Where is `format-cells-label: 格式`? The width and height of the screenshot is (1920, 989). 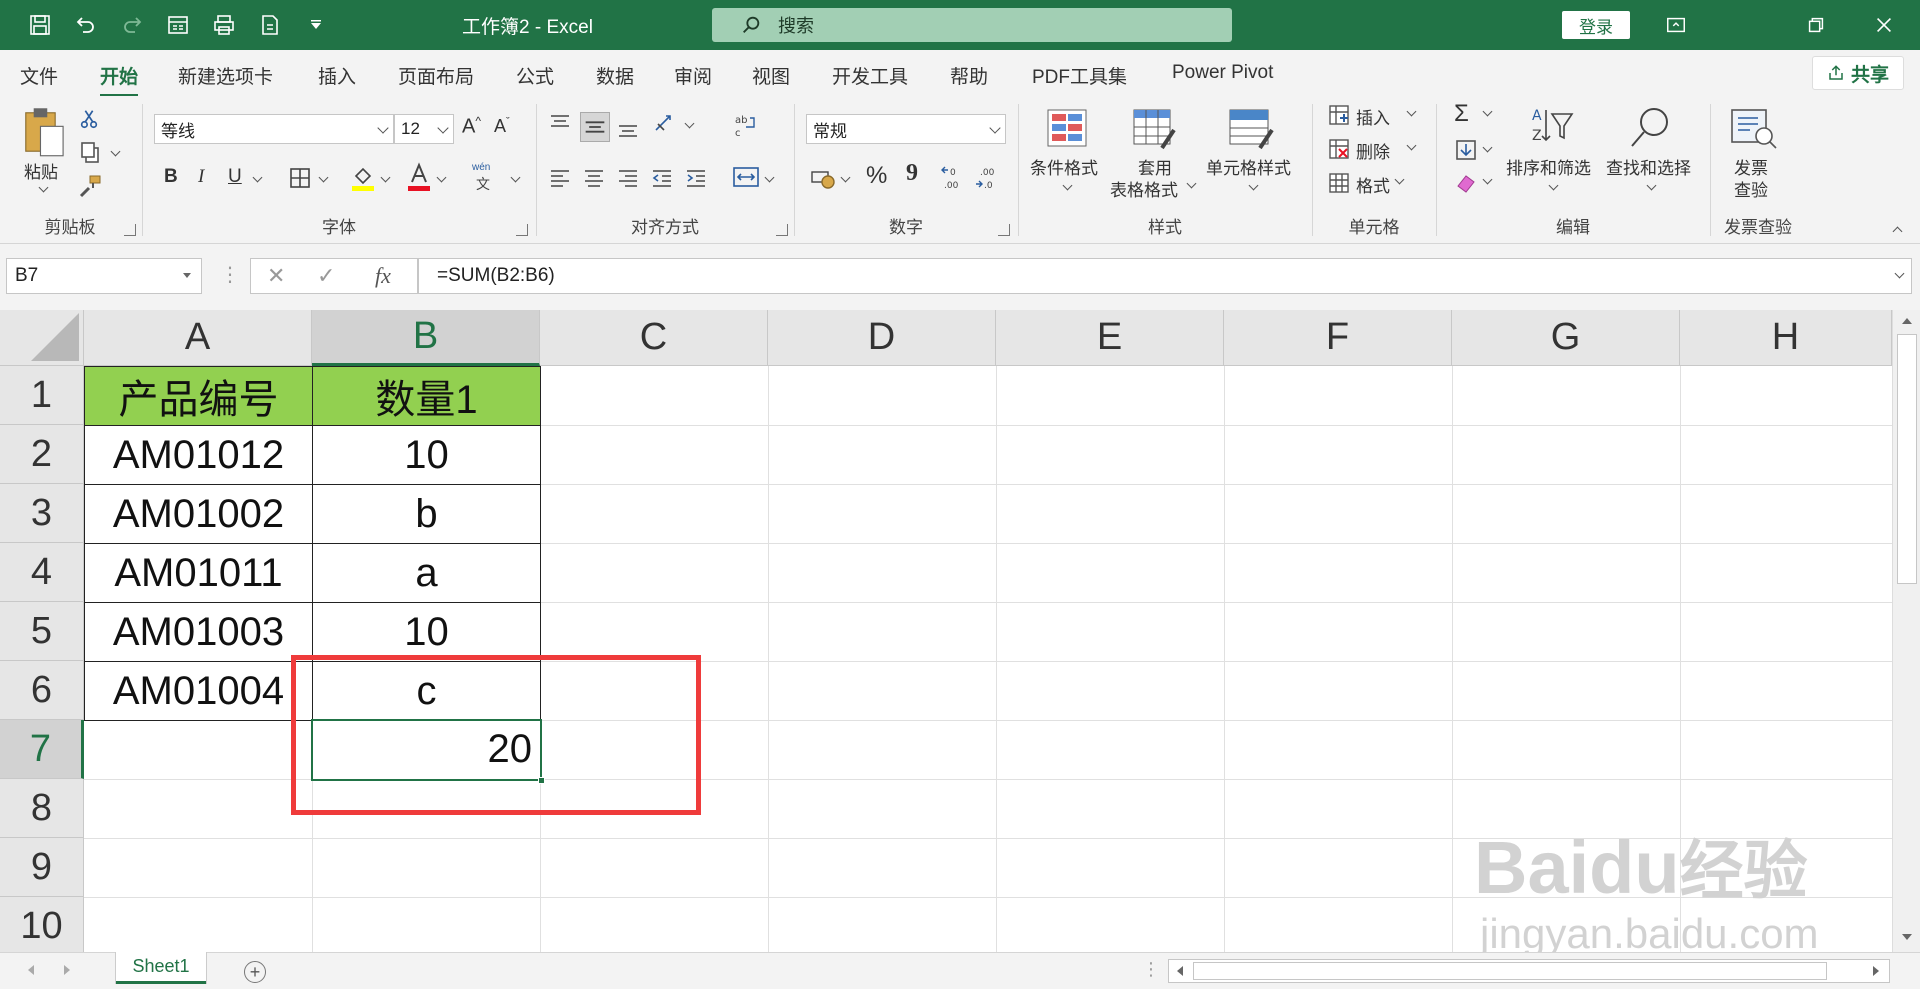 format-cells-label: 格式 is located at coordinates (1373, 184).